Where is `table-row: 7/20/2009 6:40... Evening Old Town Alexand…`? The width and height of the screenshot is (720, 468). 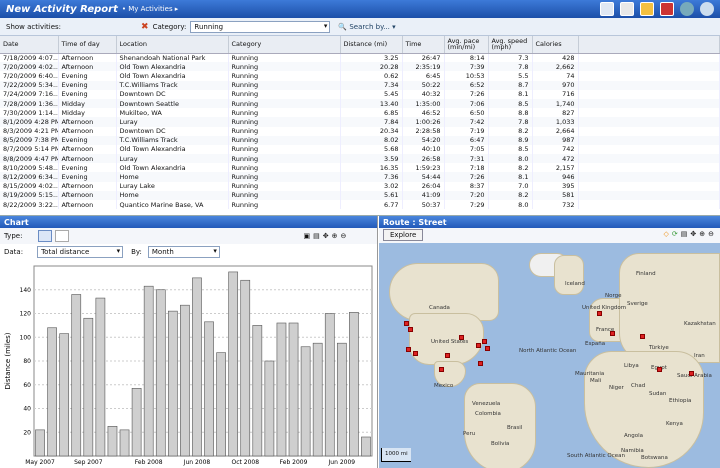
table-row: 7/20/2009 6:40... Evening Old Town Alexand… is located at coordinates (360, 76).